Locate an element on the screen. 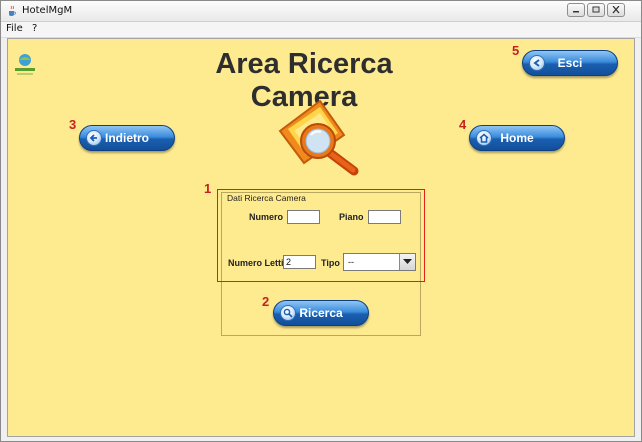 The image size is (642, 442). indietro-button-label: Indietro is located at coordinates (127, 138).